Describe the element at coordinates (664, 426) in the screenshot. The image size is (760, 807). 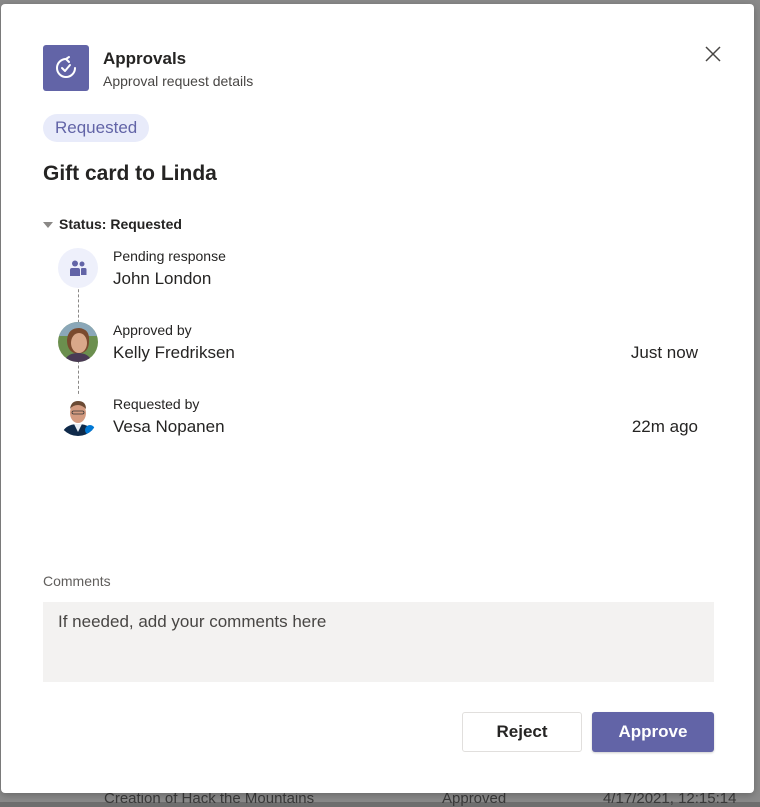
I see `timeline-timestamp: 22m ago` at that location.